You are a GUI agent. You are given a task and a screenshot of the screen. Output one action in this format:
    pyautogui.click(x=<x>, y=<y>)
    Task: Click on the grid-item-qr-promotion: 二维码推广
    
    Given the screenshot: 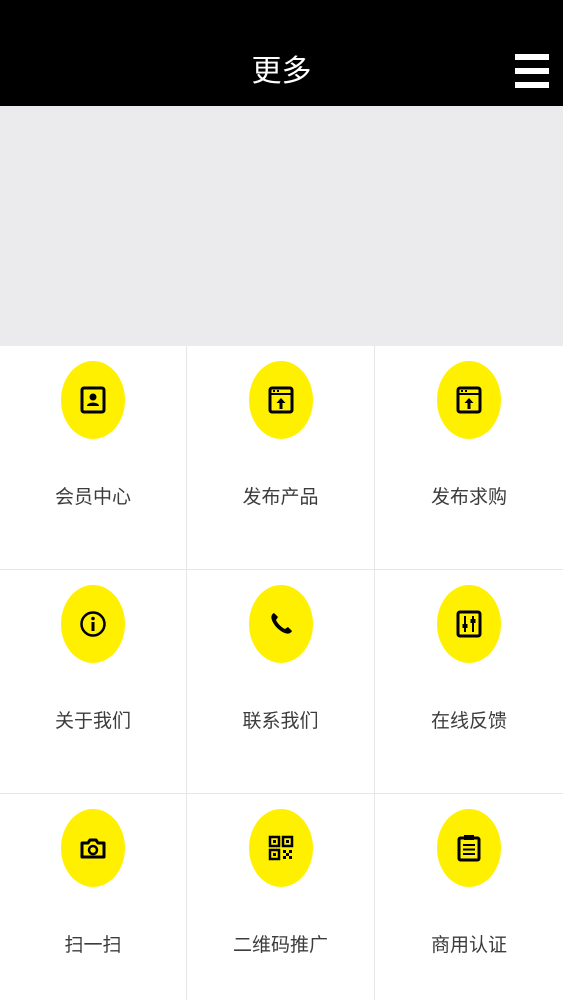 What is the action you would take?
    pyautogui.click(x=281, y=897)
    